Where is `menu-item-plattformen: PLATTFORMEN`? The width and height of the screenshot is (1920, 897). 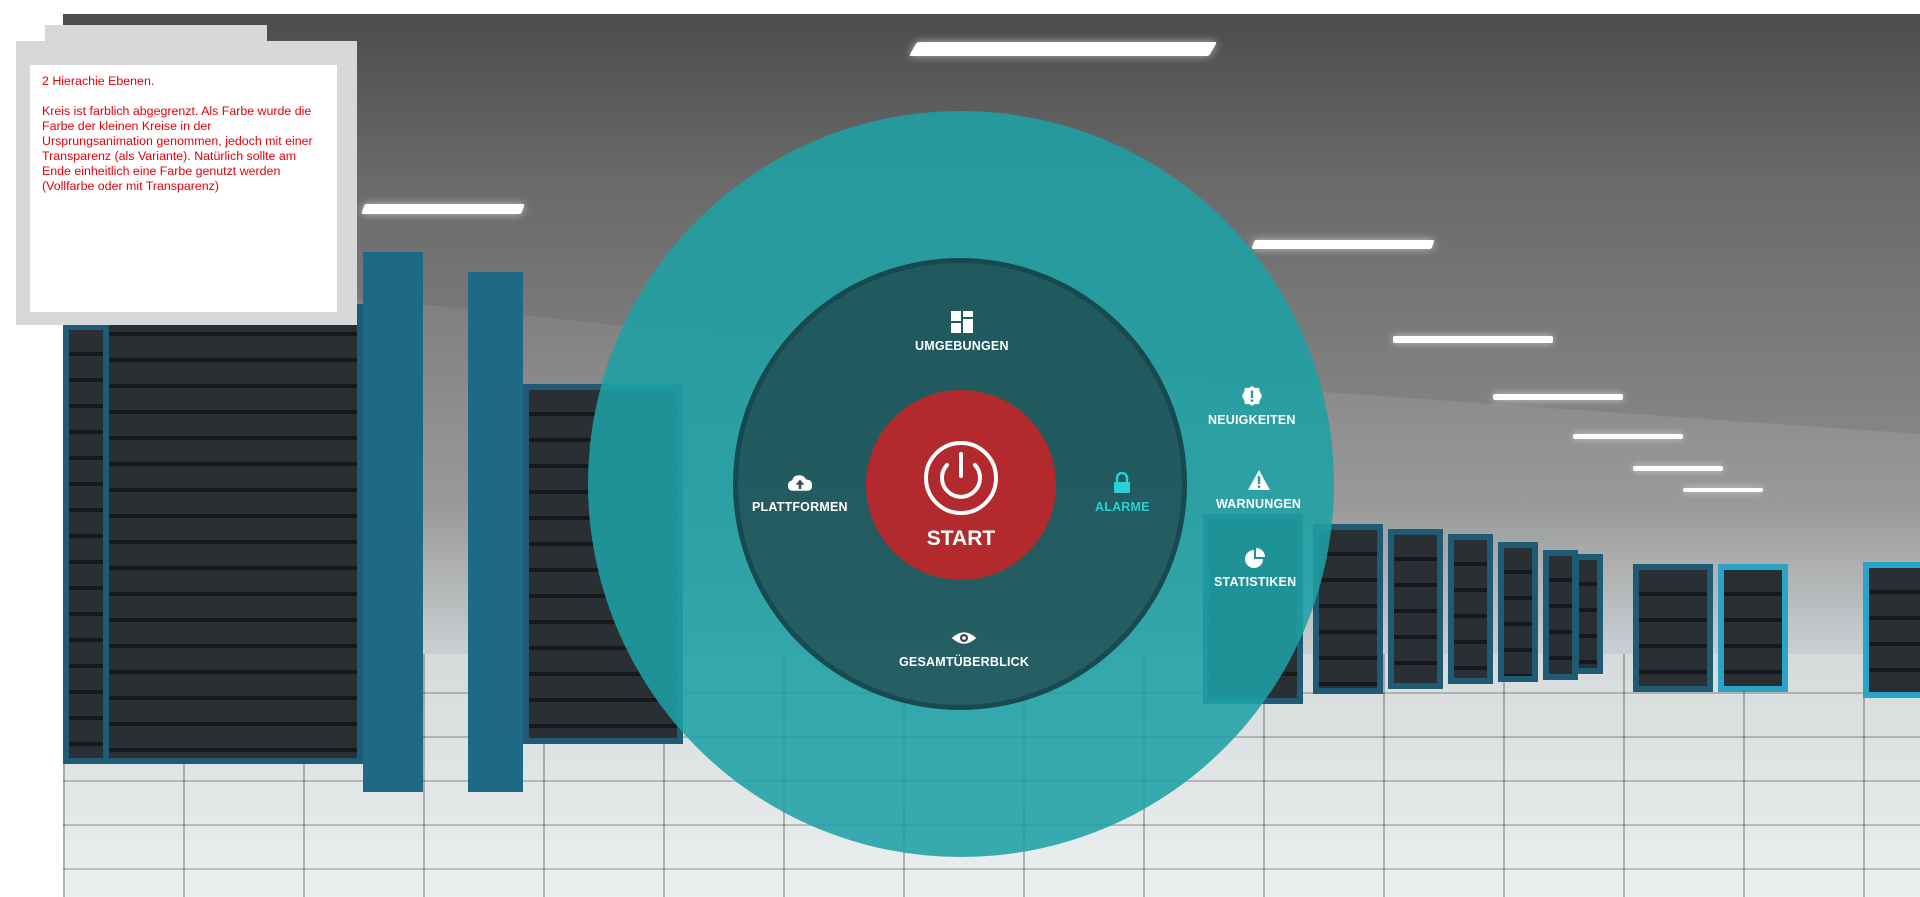 menu-item-plattformen: PLATTFORMEN is located at coordinates (800, 492).